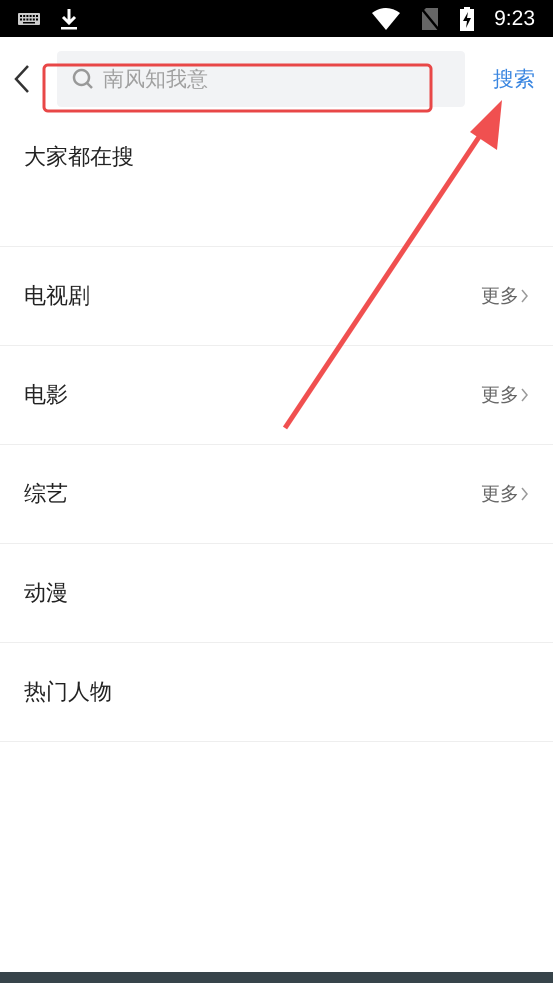 The image size is (553, 983). Describe the element at coordinates (68, 693) in the screenshot. I see `section-title: 热门人物` at that location.